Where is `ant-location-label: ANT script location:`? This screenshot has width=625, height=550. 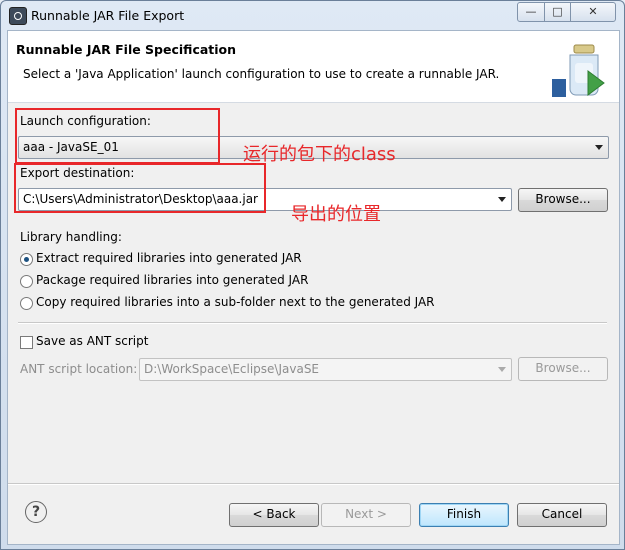
ant-location-label: ANT script location: is located at coordinates (79, 369).